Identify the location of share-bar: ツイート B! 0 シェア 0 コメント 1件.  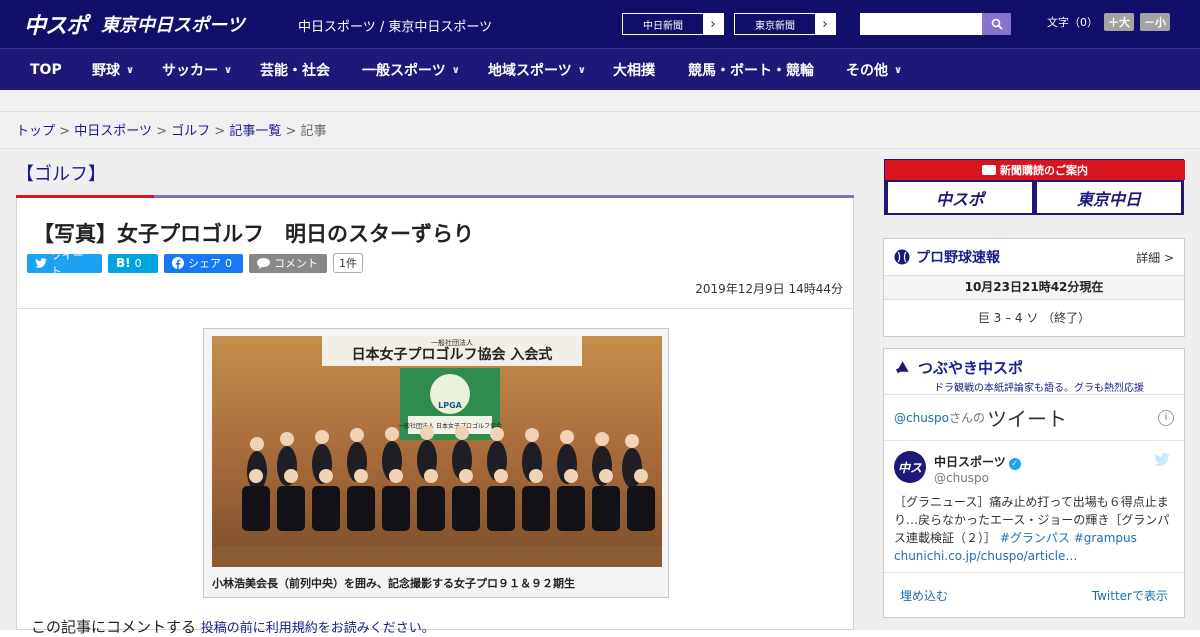
(195, 263).